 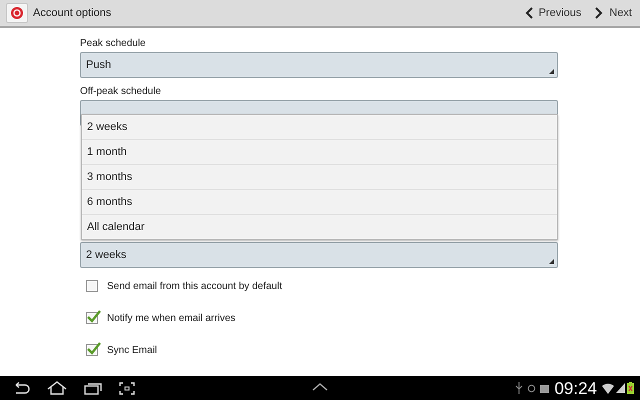 What do you see at coordinates (528, 13) in the screenshot?
I see `chevron-left-icon` at bounding box center [528, 13].